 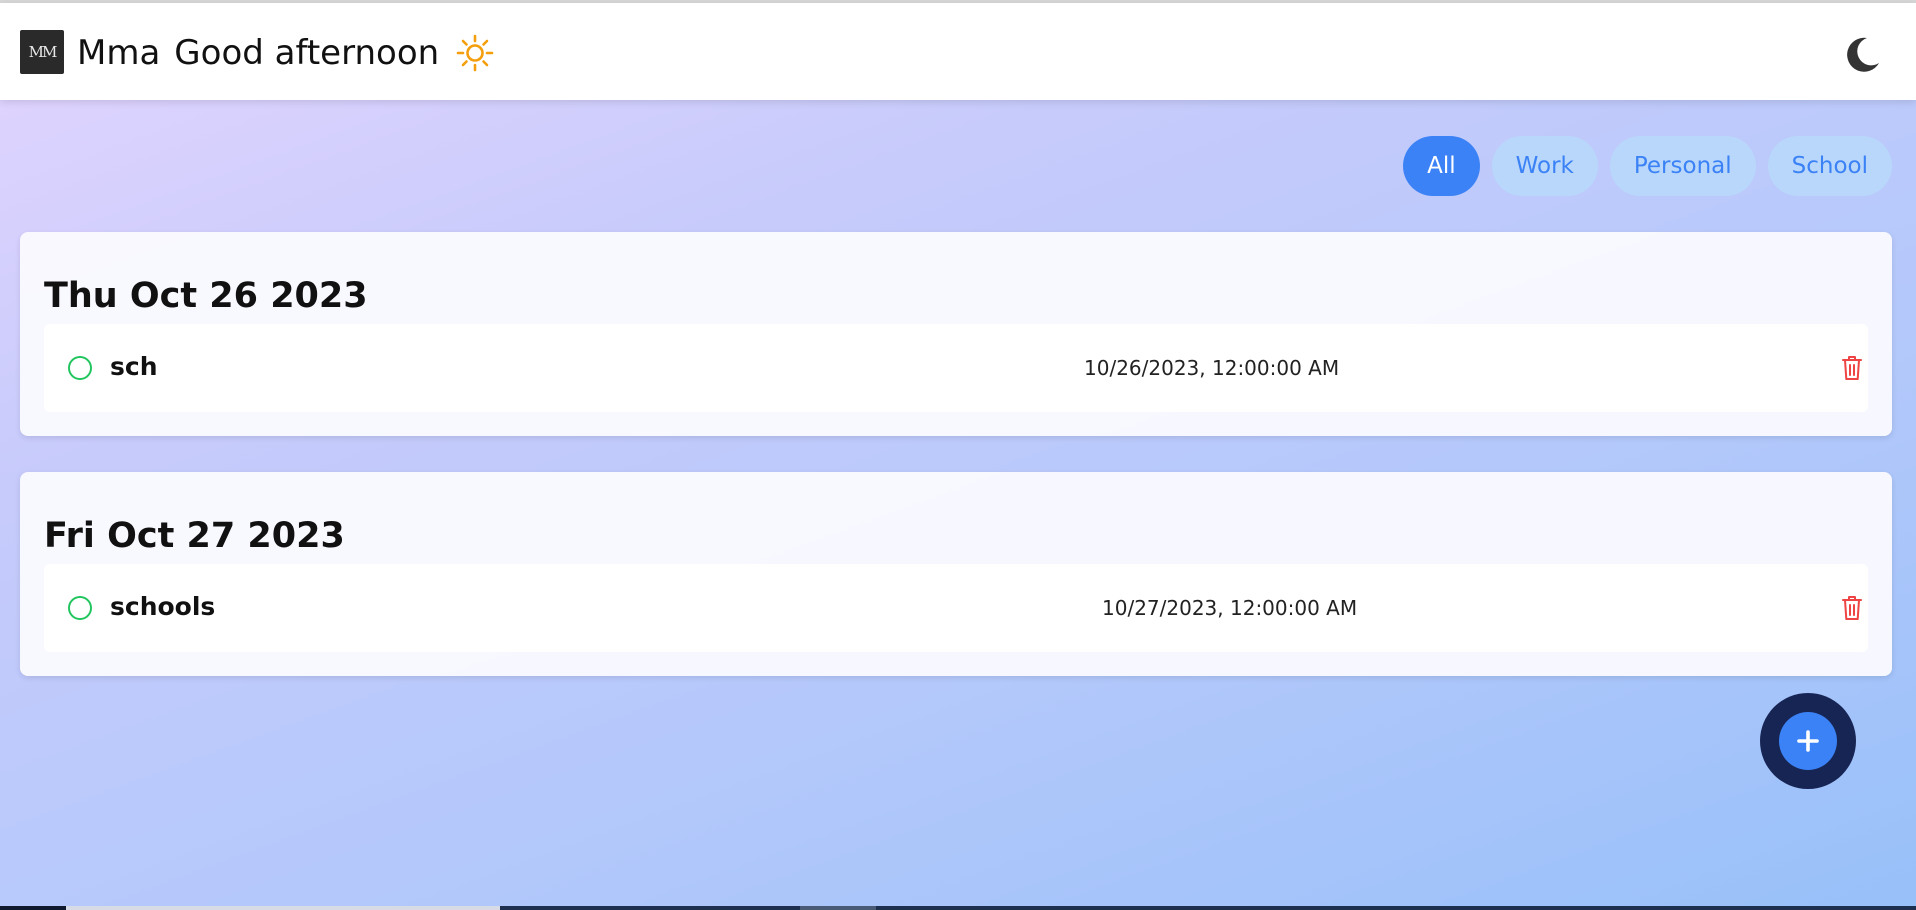 I want to click on filter-personal: Personal, so click(x=1682, y=166).